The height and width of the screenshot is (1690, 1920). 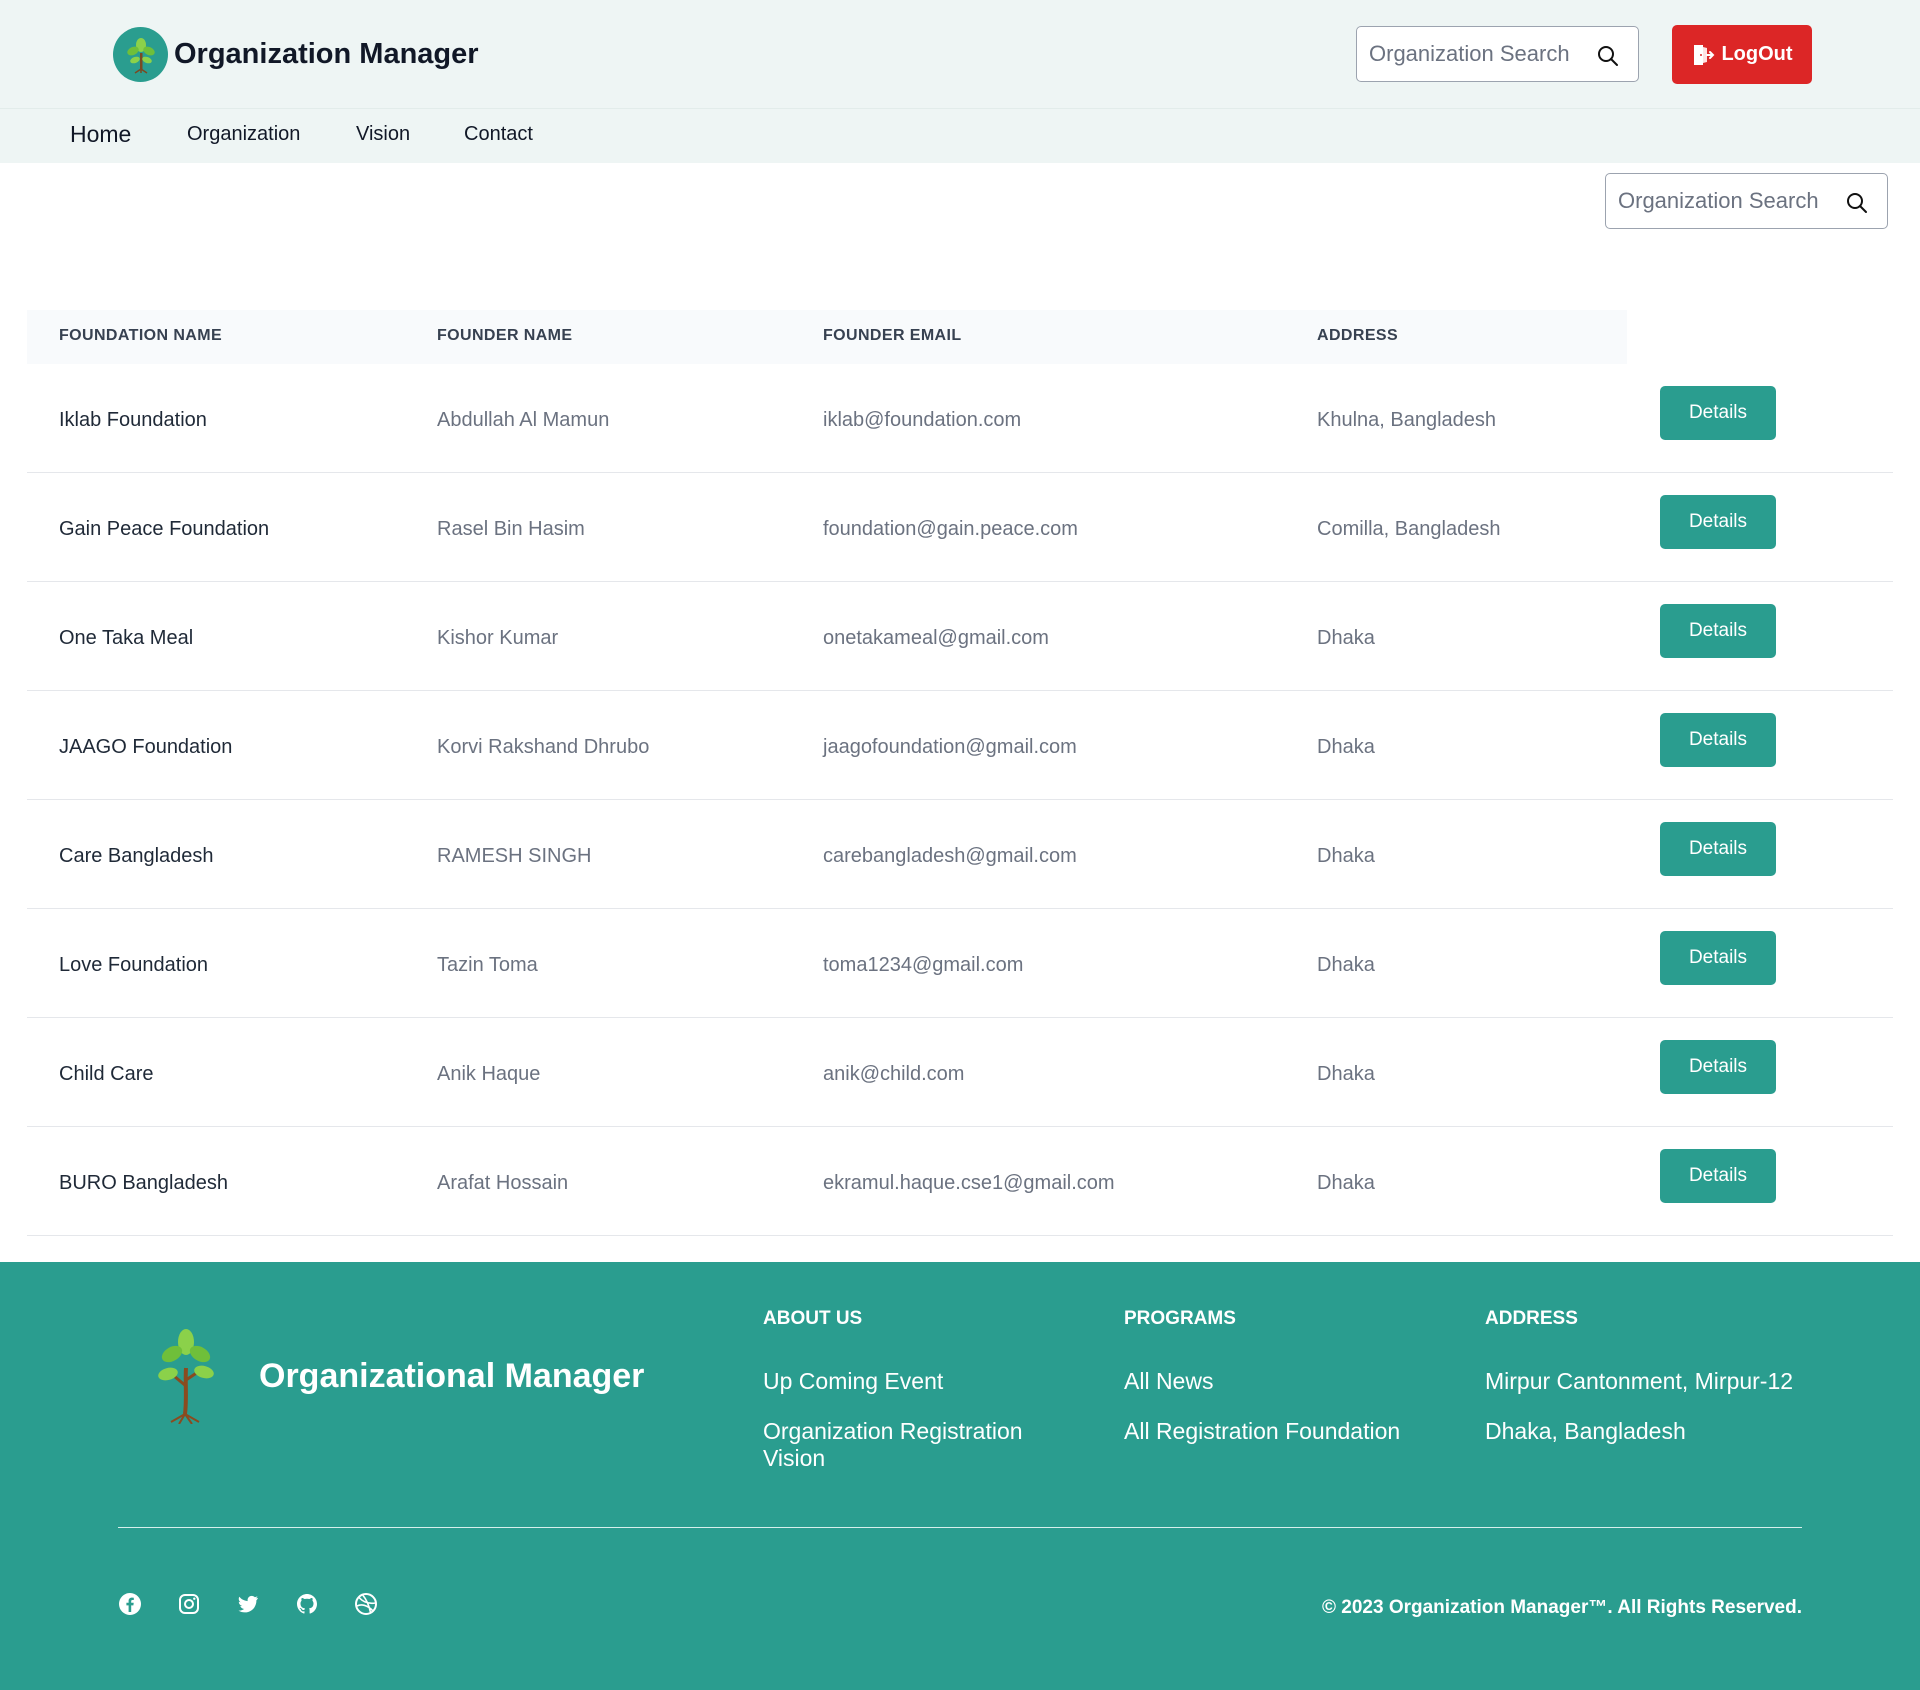 What do you see at coordinates (248, 1604) in the screenshot?
I see `twitter-icon` at bounding box center [248, 1604].